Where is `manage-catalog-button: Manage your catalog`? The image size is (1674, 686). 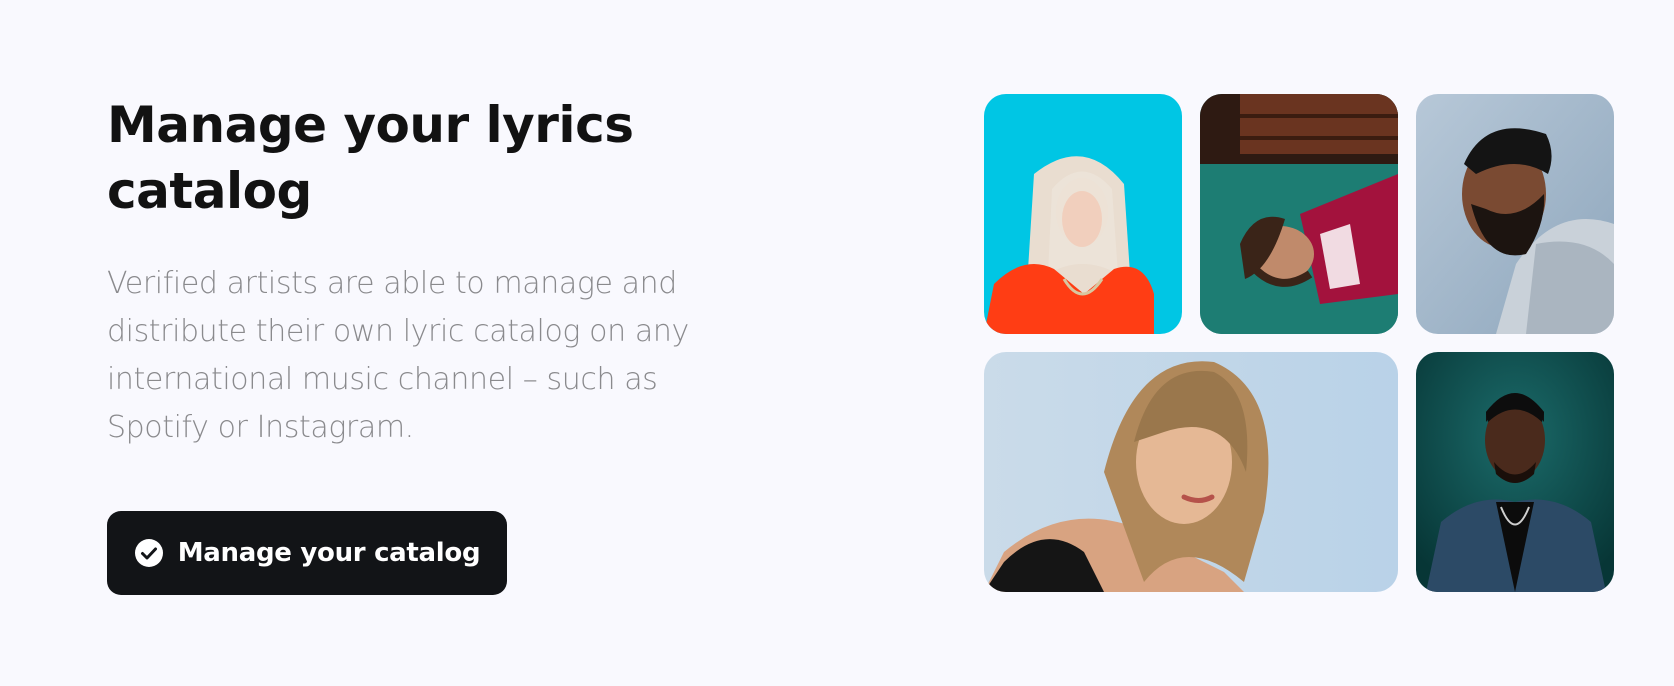 manage-catalog-button: Manage your catalog is located at coordinates (307, 553).